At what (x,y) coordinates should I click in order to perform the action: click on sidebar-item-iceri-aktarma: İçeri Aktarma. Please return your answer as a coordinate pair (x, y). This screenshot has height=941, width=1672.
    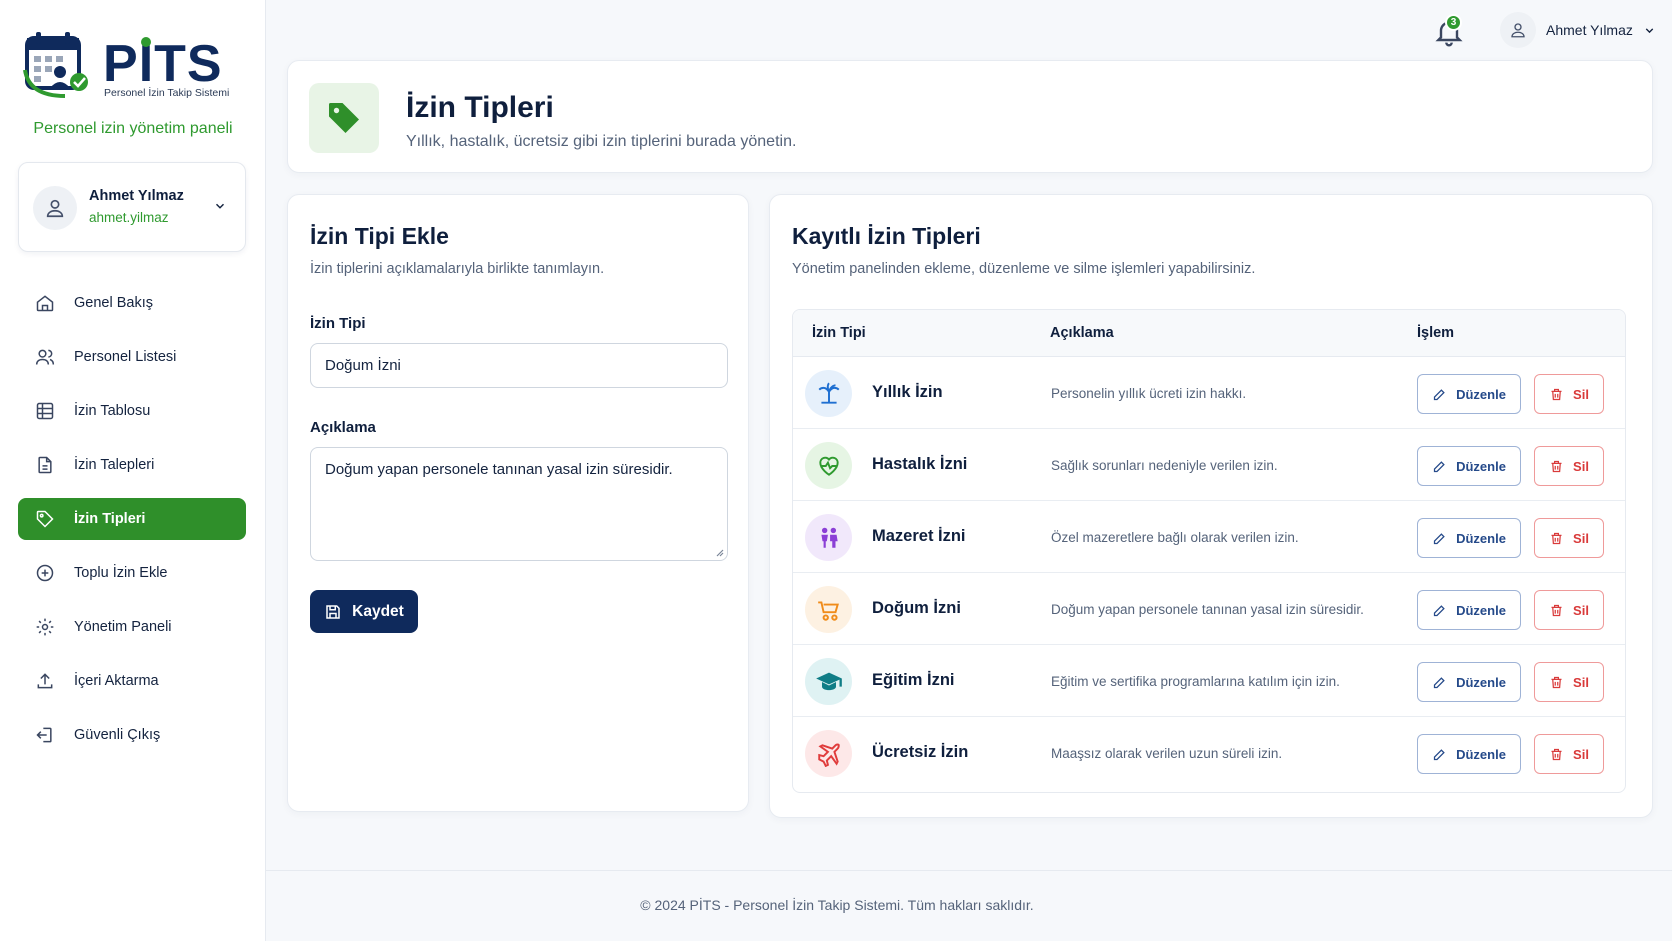
    Looking at the image, I should click on (132, 681).